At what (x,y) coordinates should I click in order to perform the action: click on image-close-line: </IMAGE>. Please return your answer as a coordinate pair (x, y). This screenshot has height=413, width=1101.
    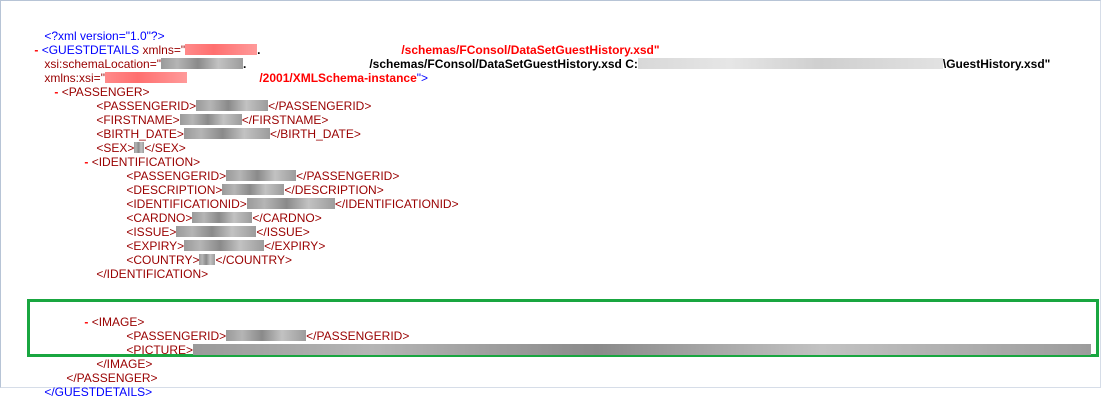
    Looking at the image, I should click on (117, 357).